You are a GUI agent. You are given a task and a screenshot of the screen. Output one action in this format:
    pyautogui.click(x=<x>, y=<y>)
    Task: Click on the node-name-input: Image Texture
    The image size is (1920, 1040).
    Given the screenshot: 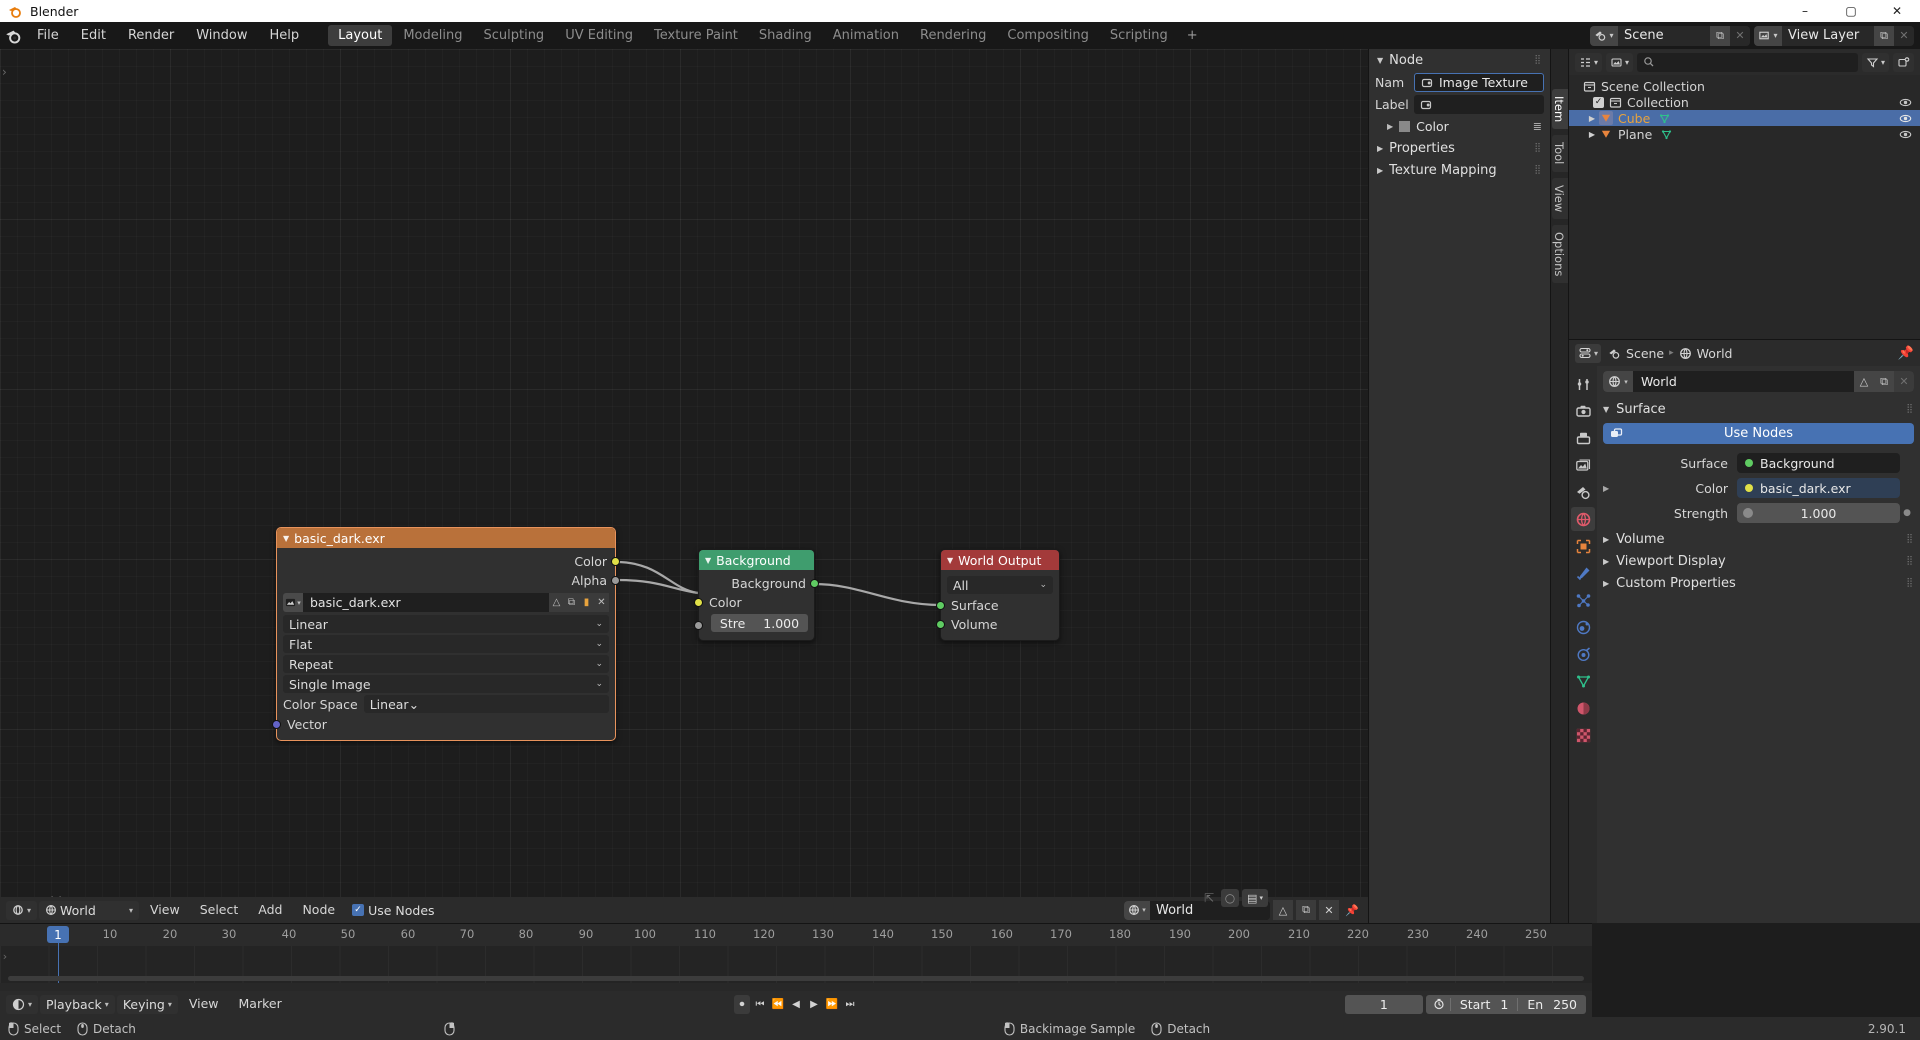 What is the action you would take?
    pyautogui.click(x=1479, y=82)
    